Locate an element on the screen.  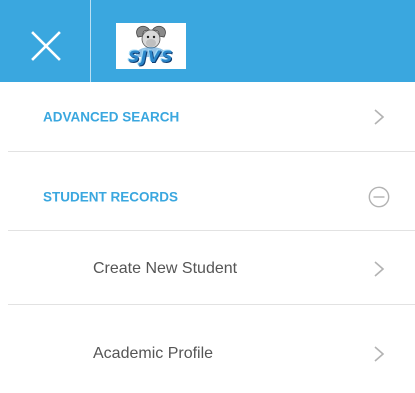
logo-text: SJVS is located at coordinates (151, 56).